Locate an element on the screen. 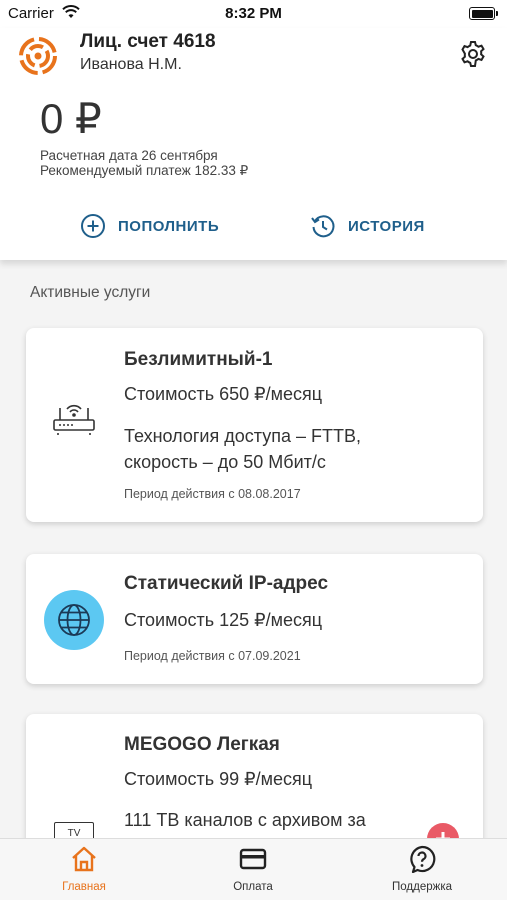 Image resolution: width=507 pixels, height=900 pixels. router-icon is located at coordinates (74, 419).